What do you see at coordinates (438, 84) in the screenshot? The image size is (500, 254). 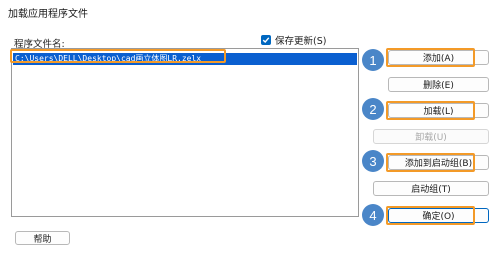 I see `delete-button: 删除(E)` at bounding box center [438, 84].